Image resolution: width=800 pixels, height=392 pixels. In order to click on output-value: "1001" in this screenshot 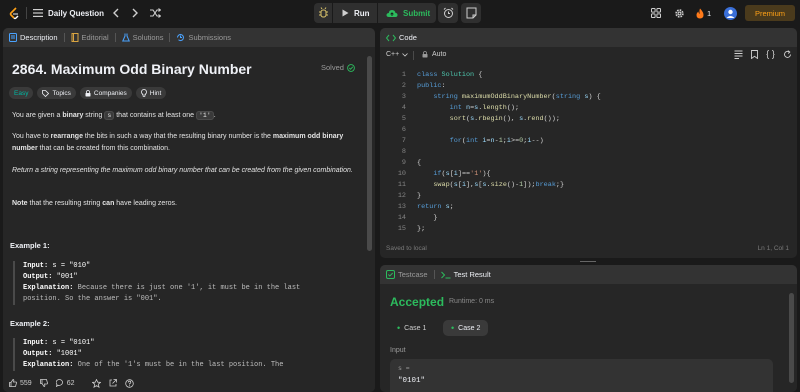, I will do `click(67, 354)`.